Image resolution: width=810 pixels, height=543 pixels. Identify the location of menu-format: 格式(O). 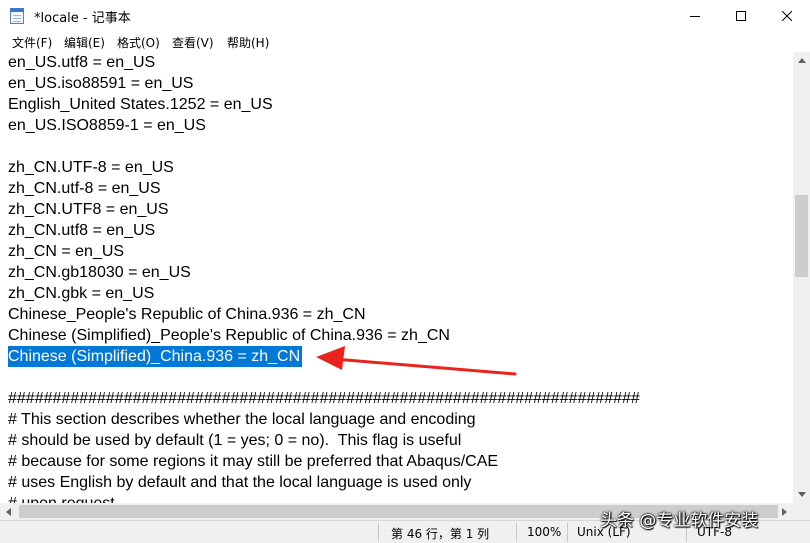
(138, 42).